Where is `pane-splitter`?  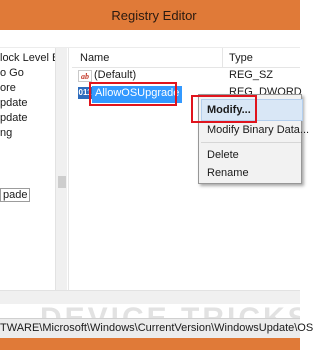 pane-splitter is located at coordinates (70, 169).